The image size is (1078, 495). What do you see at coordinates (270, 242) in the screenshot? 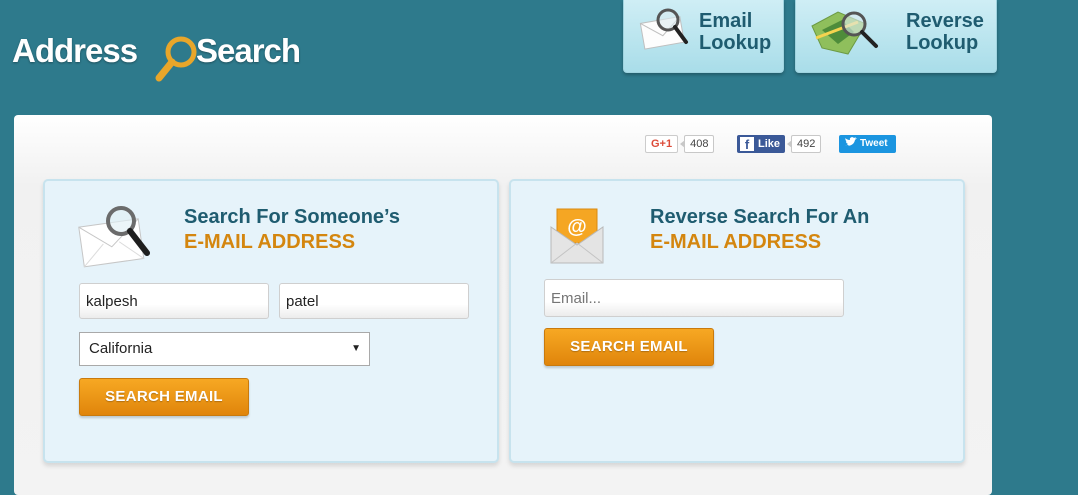
I see `left-heading-line2: E-MAIL ADDRESS` at bounding box center [270, 242].